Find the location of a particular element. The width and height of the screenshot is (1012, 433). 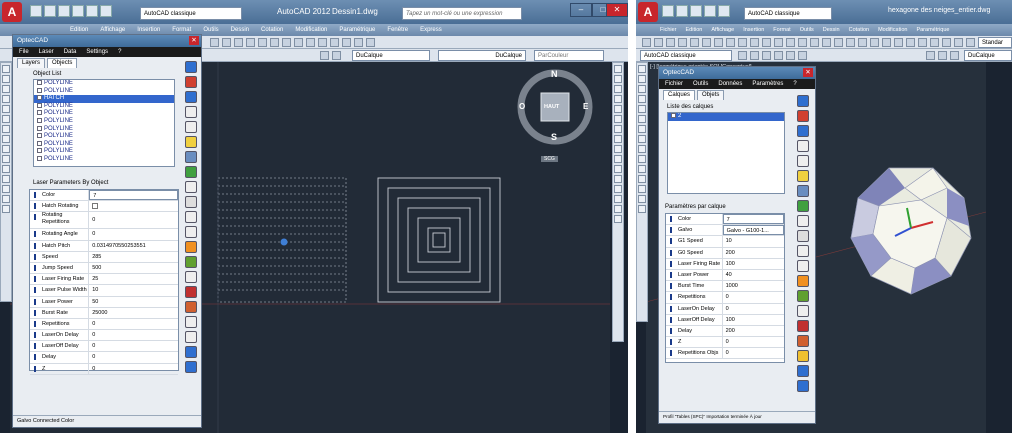

menu-item: Cotation is located at coordinates (859, 30).